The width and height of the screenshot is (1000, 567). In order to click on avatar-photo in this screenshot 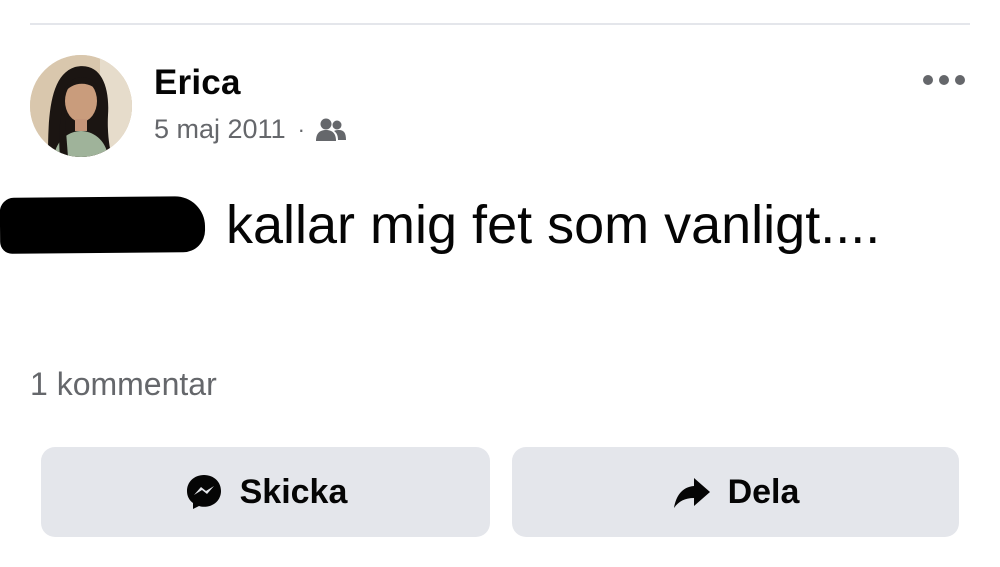, I will do `click(81, 106)`.